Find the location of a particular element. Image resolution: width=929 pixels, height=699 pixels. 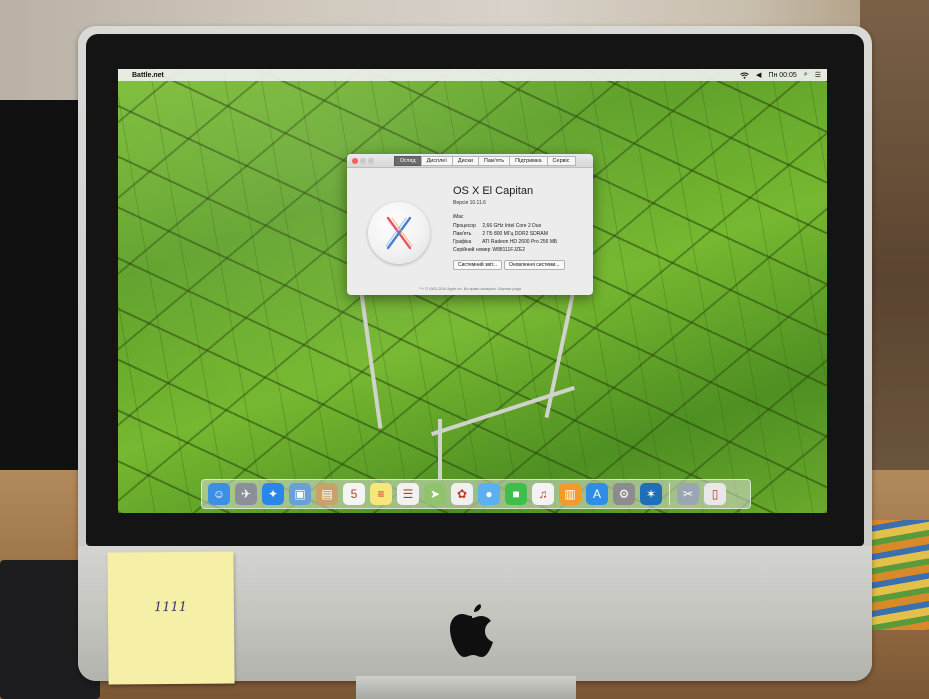

ibooks-icon: ▥ is located at coordinates (570, 494).